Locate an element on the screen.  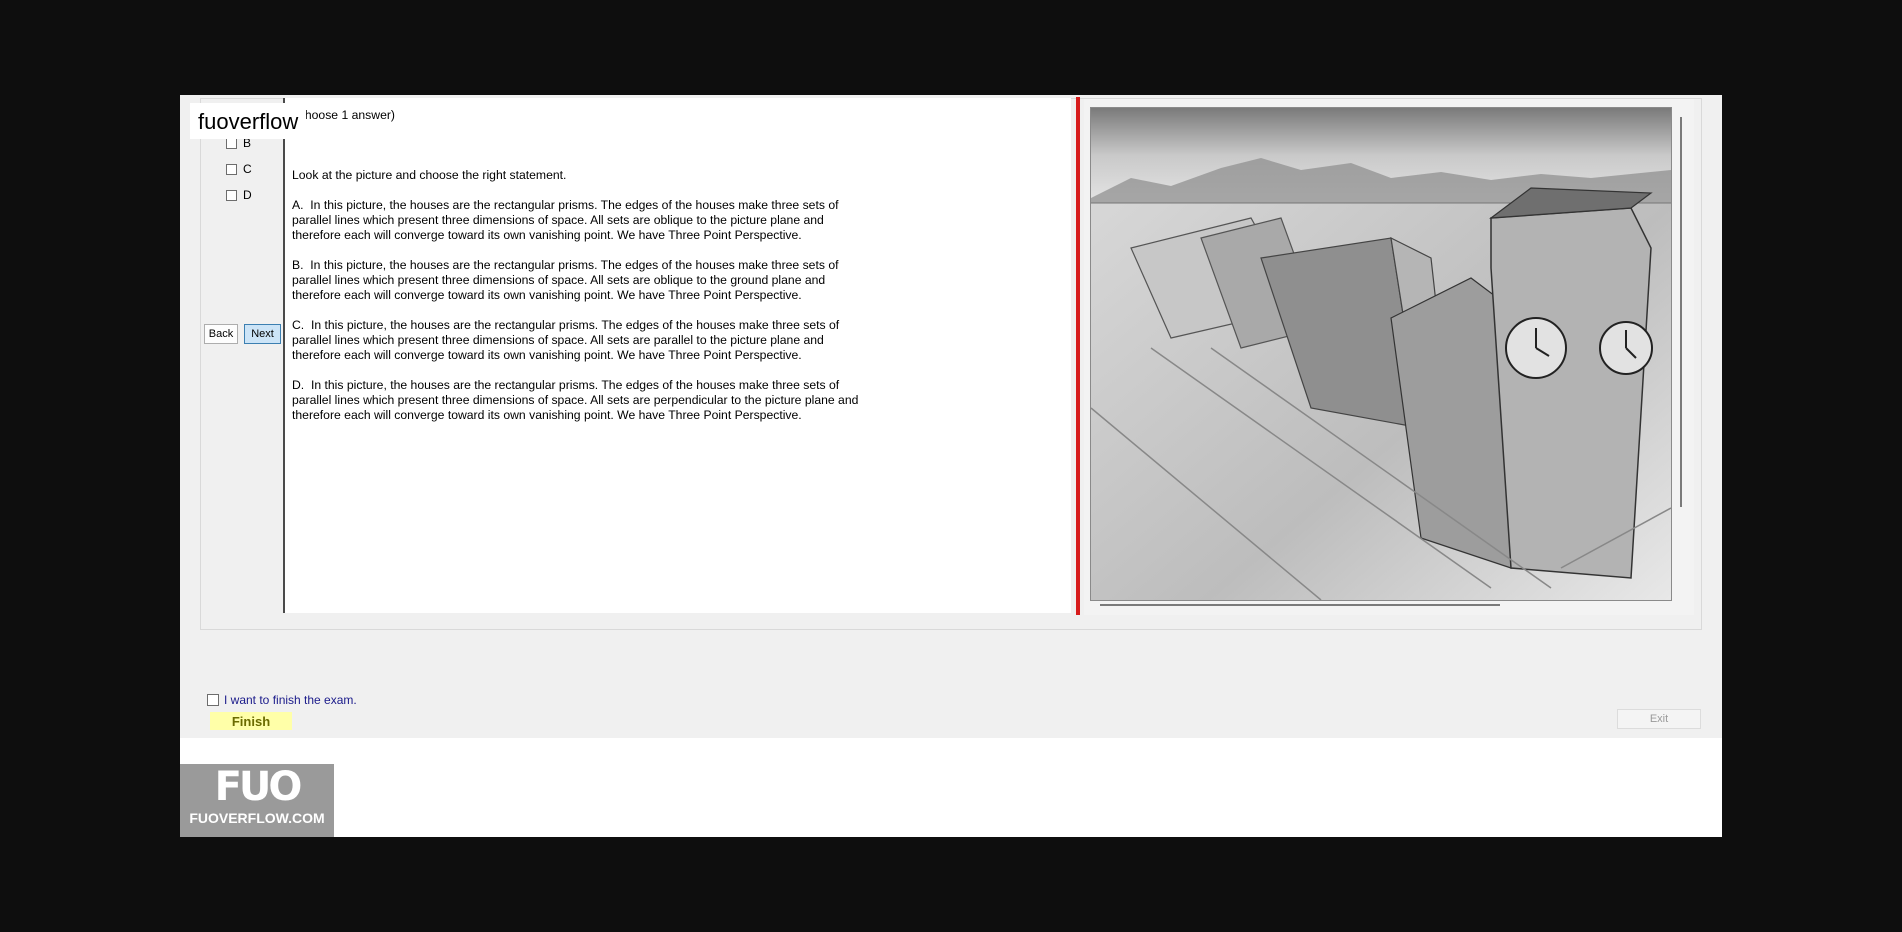
fuoverflow-logo: FUO FUOVERFLOW.COM is located at coordinates (257, 800).